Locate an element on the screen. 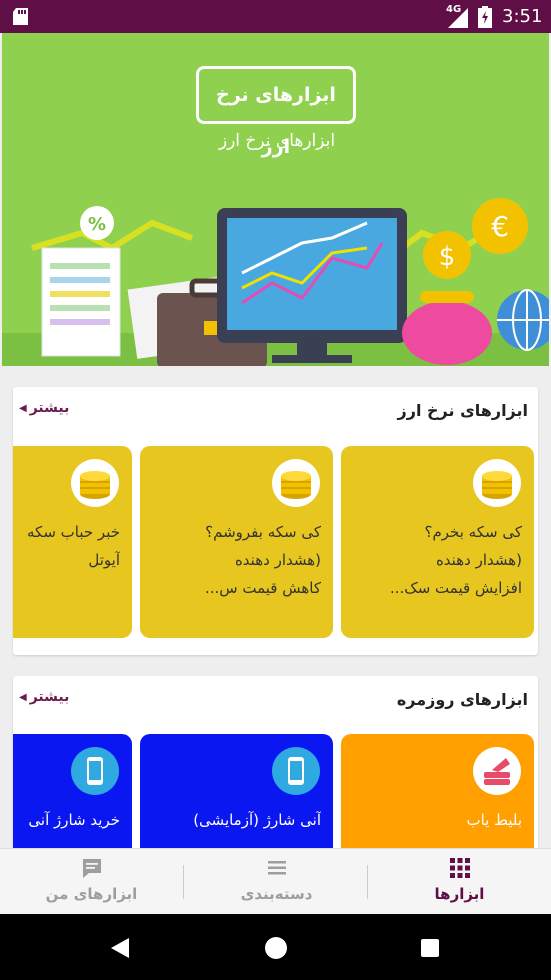 Image resolution: width=551 pixels, height=980 pixels. tile-text: خرید شارژ آنی is located at coordinates (66, 820).